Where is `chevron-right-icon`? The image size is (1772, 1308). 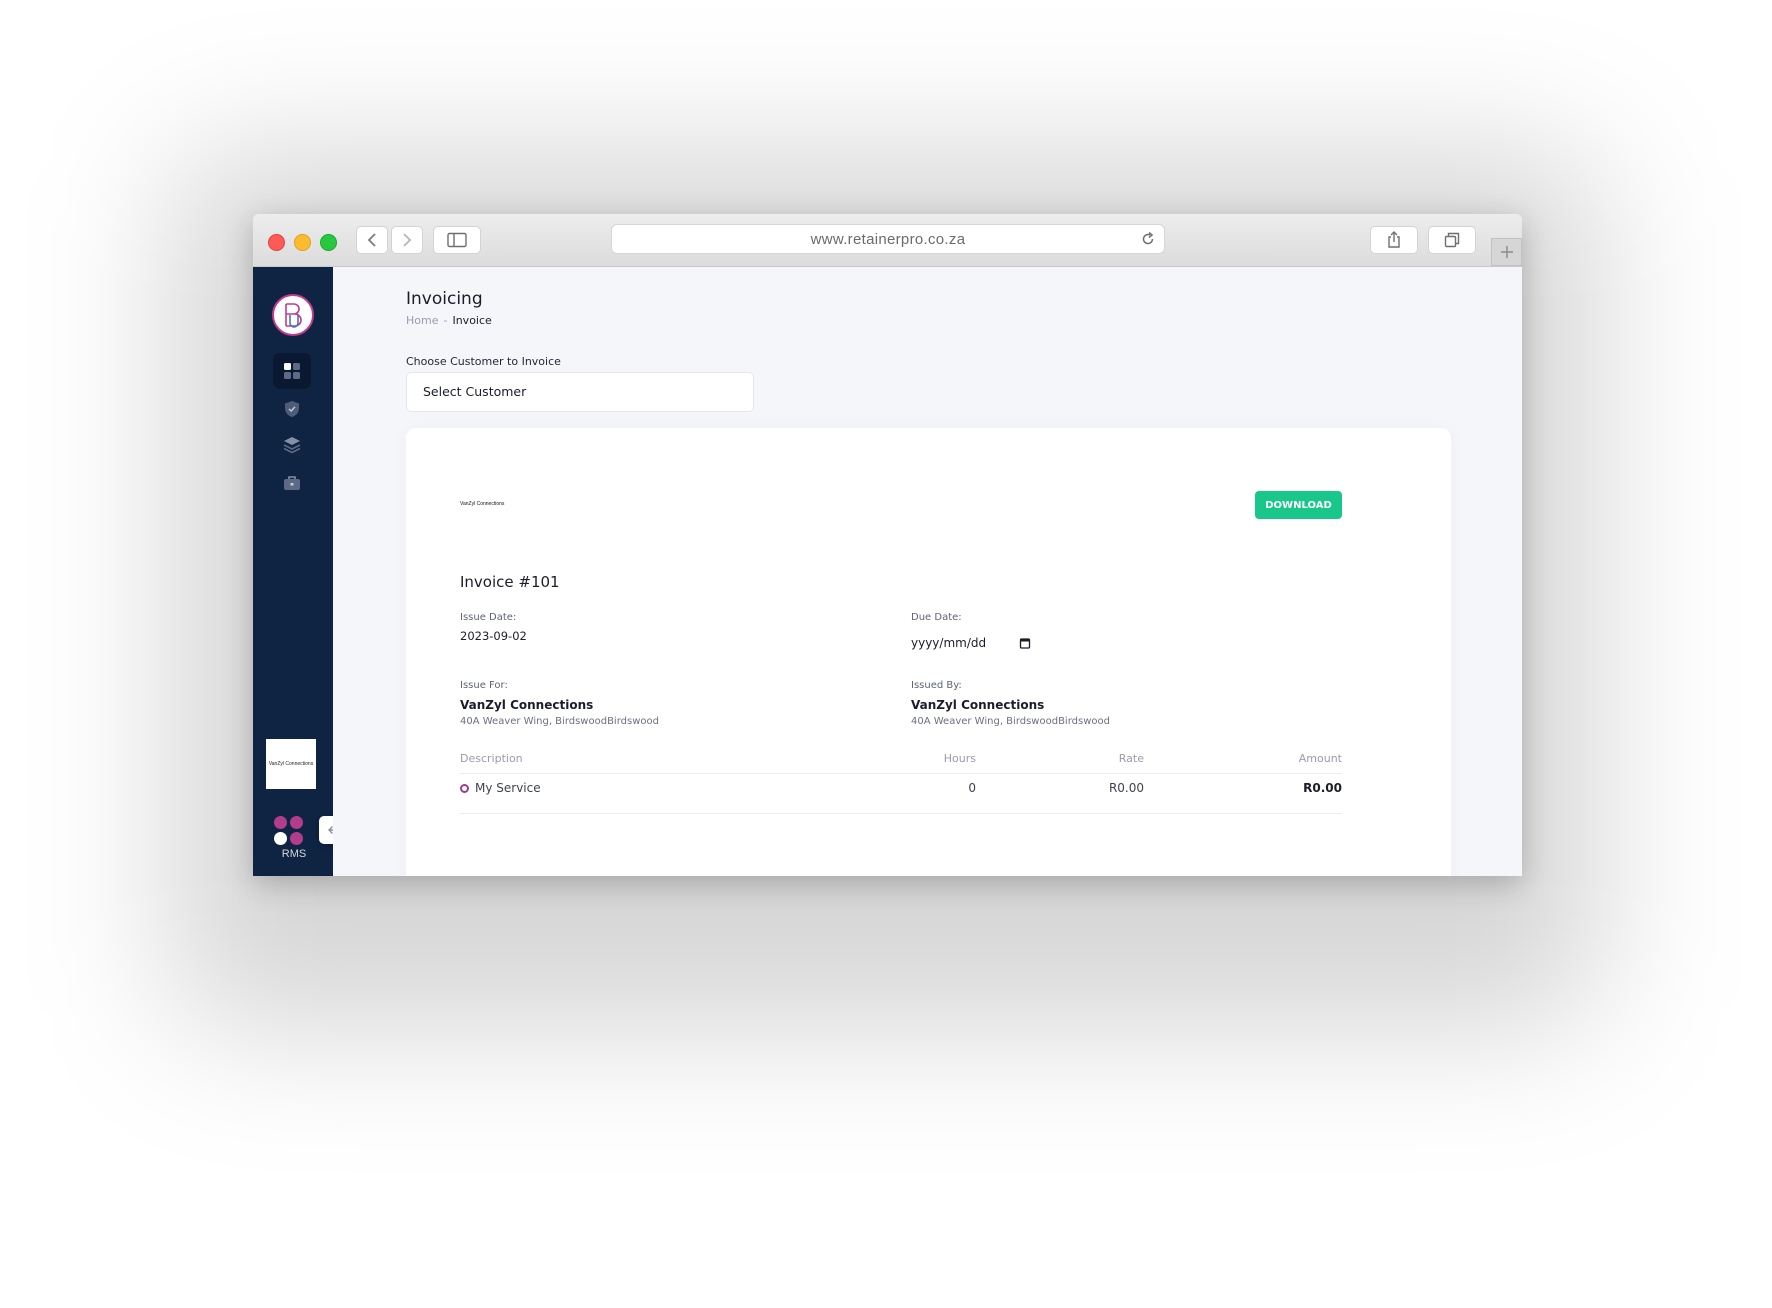
chevron-right-icon is located at coordinates (407, 240).